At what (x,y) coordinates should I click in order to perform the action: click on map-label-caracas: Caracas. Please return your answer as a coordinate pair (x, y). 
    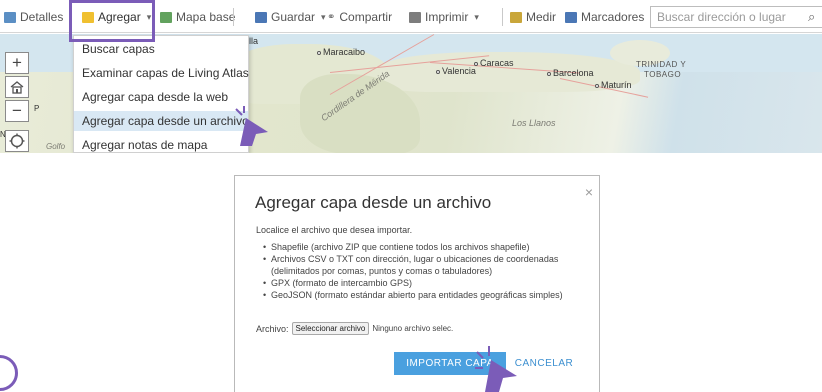
    Looking at the image, I should click on (494, 63).